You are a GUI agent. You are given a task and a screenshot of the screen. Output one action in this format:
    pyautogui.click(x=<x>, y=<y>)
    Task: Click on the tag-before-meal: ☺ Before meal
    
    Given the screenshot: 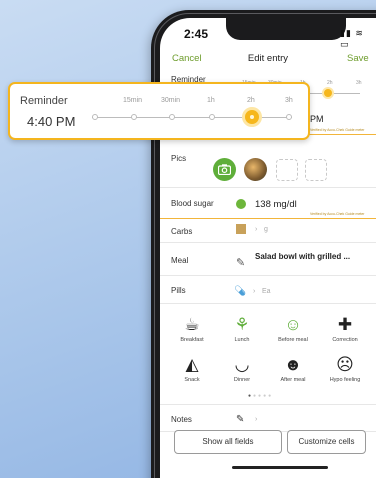 What is the action you would take?
    pyautogui.click(x=293, y=328)
    